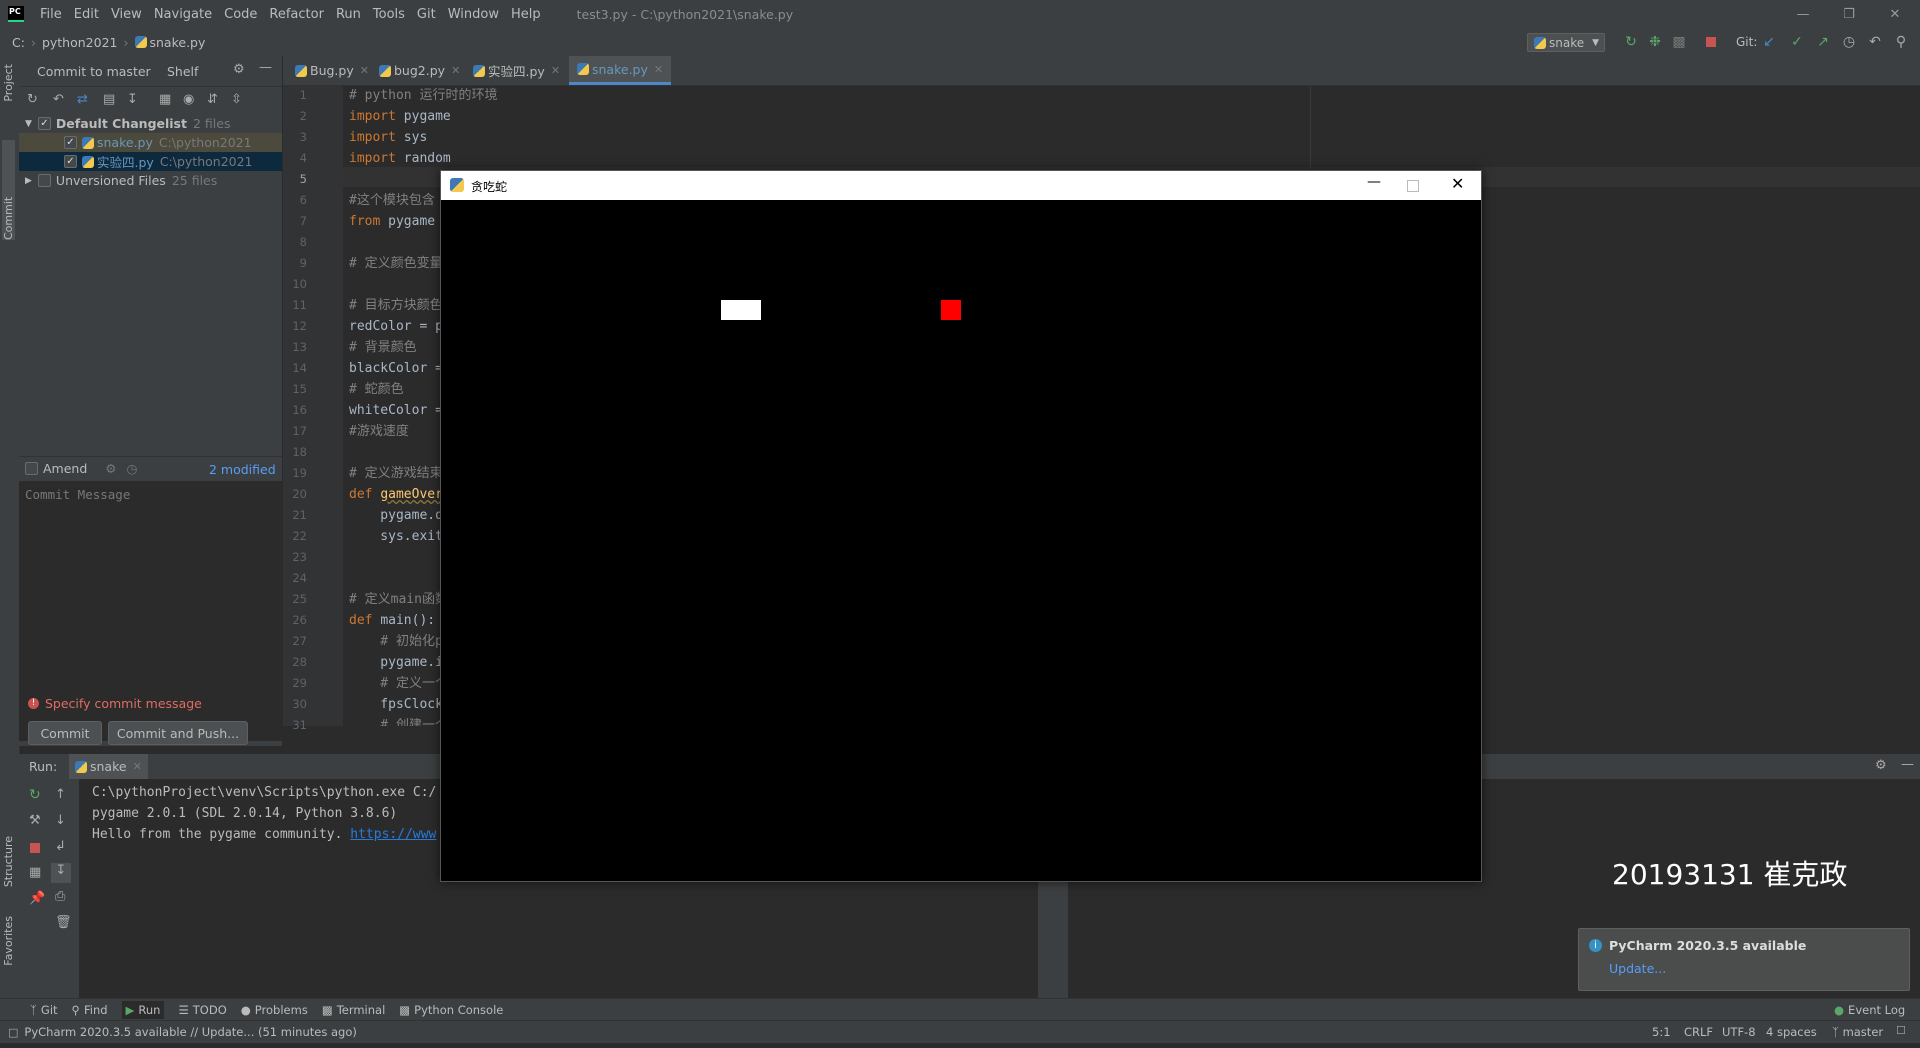 This screenshot has height=1048, width=1920. Describe the element at coordinates (32, 99) in the screenshot. I see `refresh-icon: ↻` at that location.